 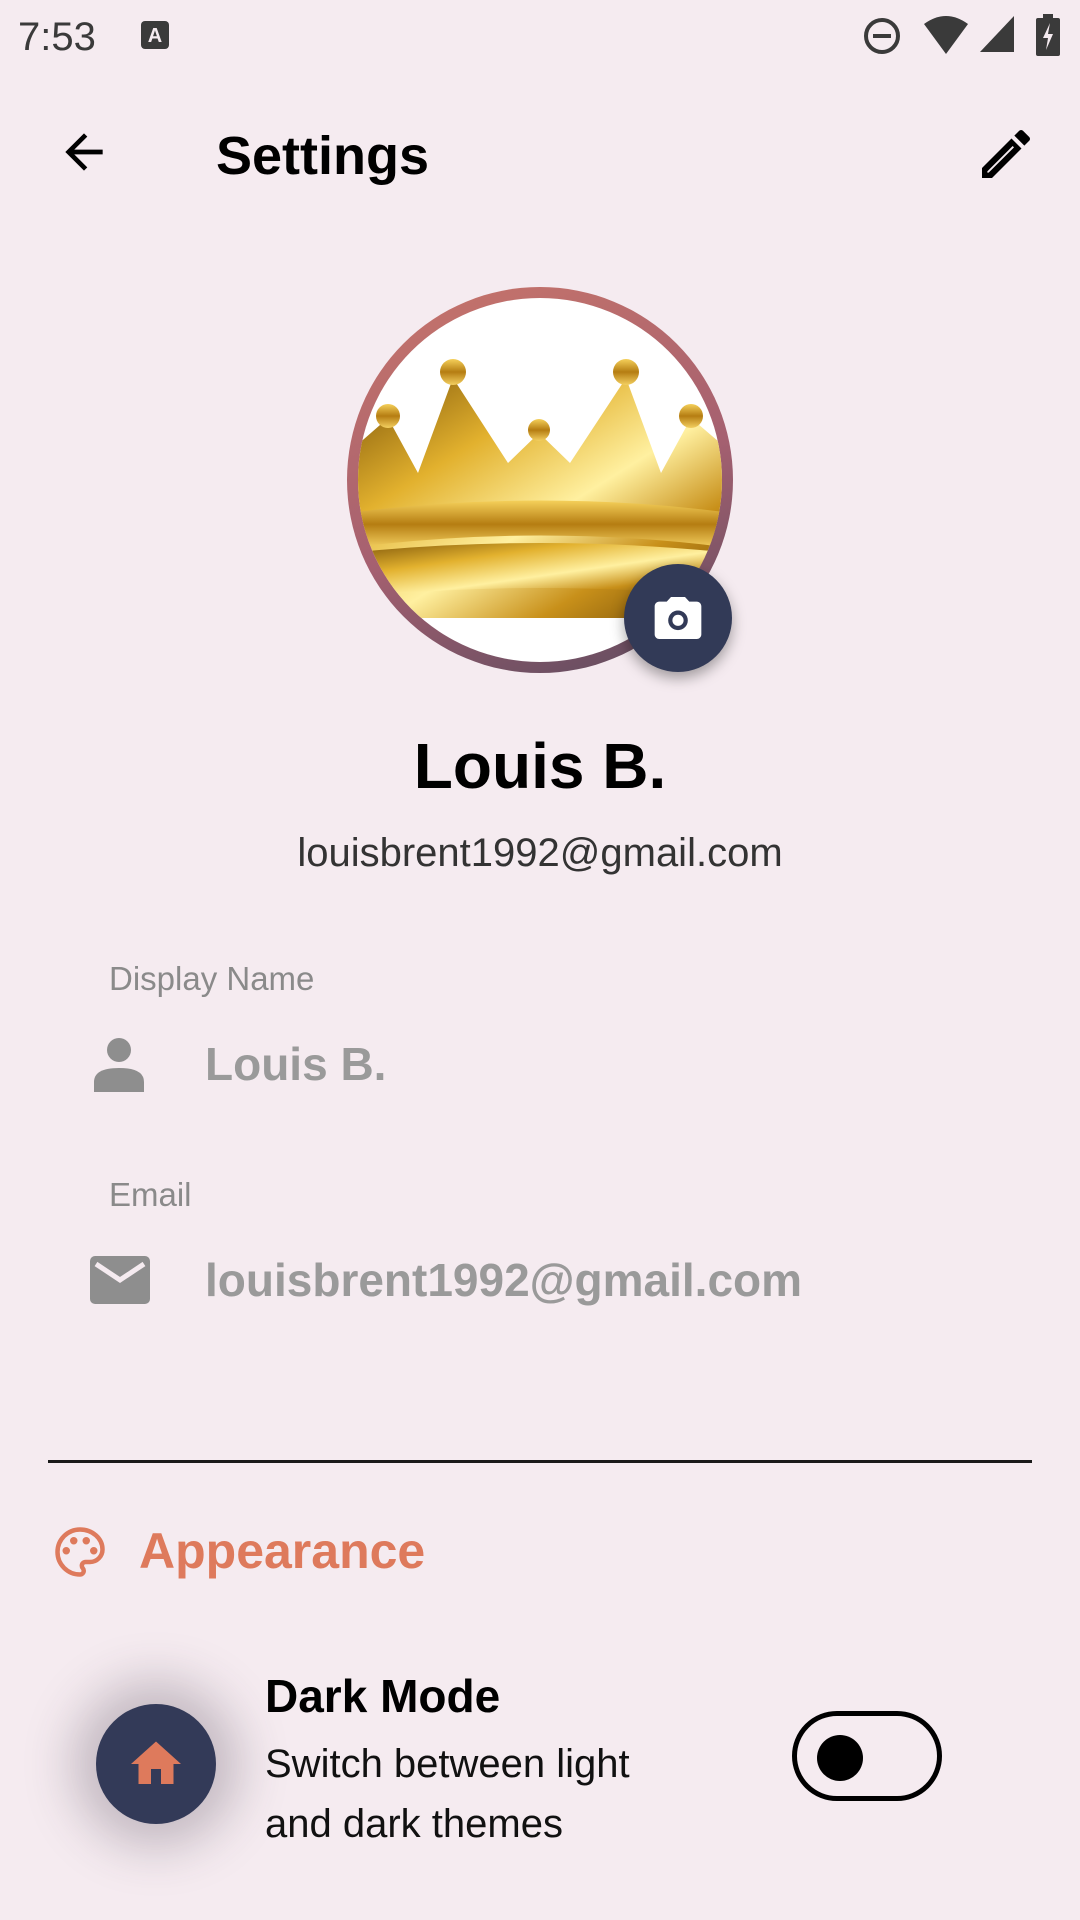 What do you see at coordinates (383, 1696) in the screenshot?
I see `dark-mode-title: Dark Mode` at bounding box center [383, 1696].